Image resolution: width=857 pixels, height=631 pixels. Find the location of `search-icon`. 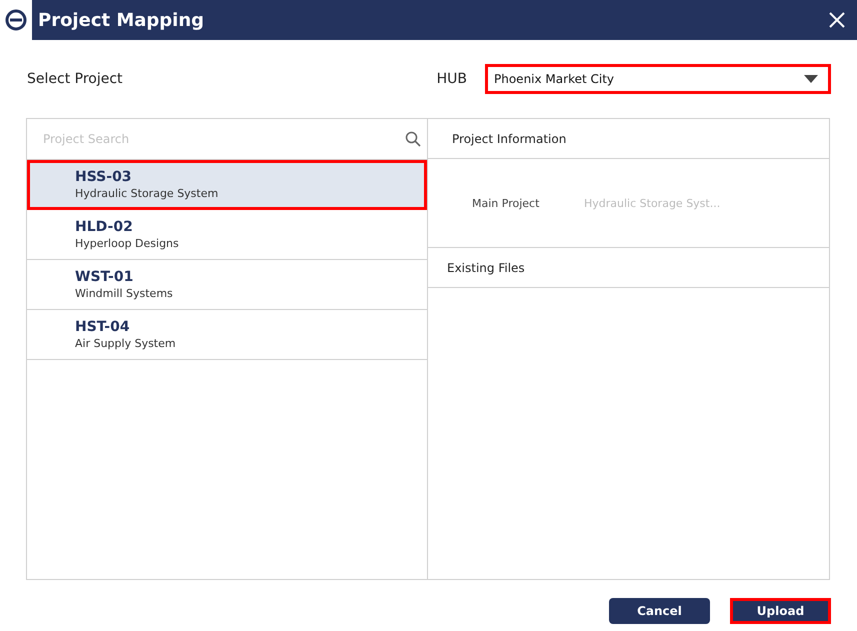

search-icon is located at coordinates (413, 139).